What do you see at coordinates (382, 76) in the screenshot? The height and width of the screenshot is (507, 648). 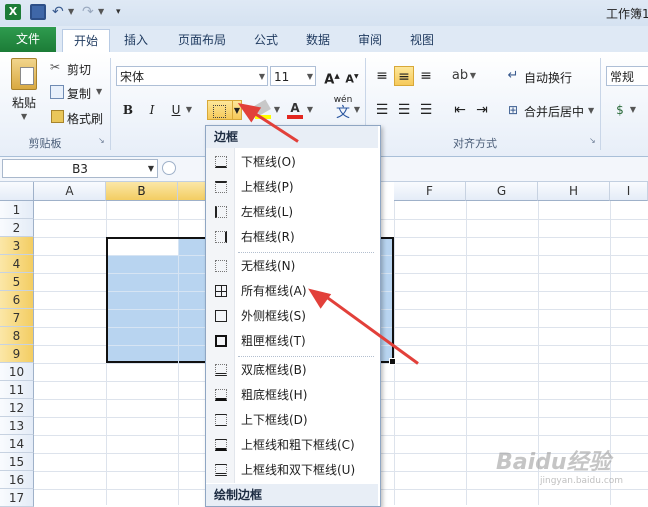 I see `align-top-icon: ≡` at bounding box center [382, 76].